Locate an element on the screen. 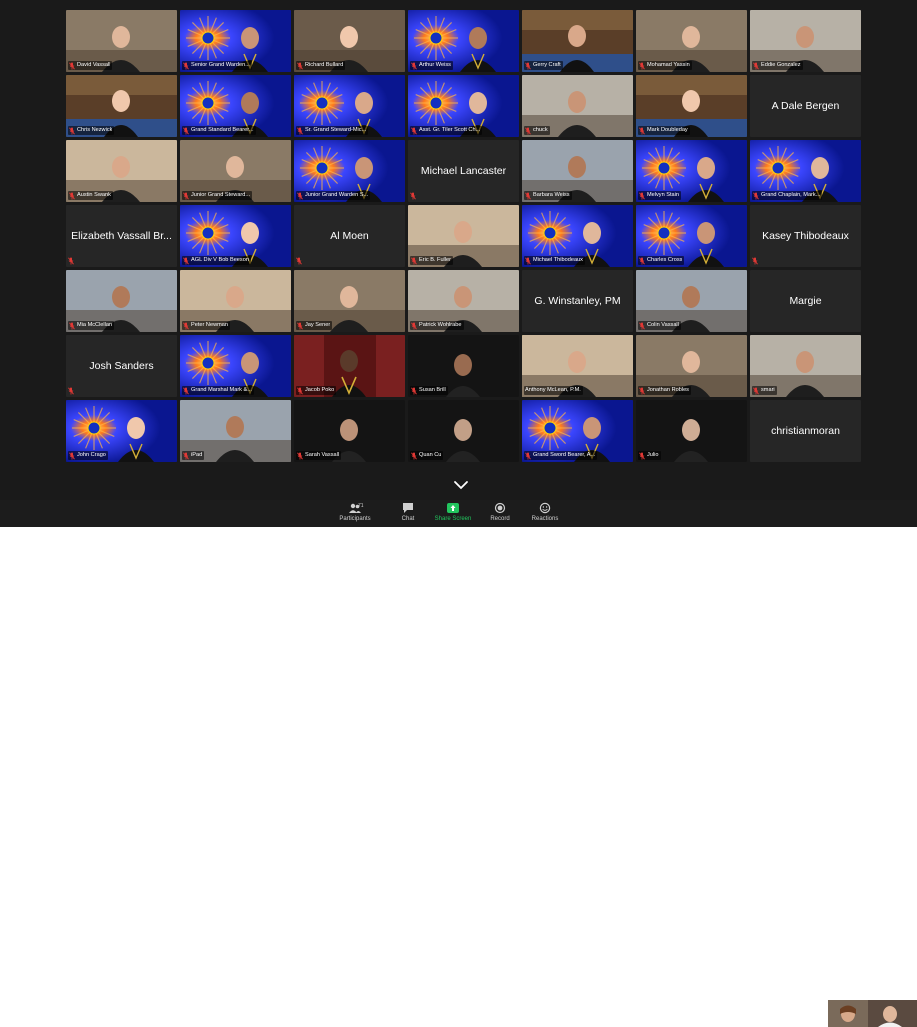 This screenshot has width=917, height=1027. participant-tile: Josh Sanders is located at coordinates (121, 366).